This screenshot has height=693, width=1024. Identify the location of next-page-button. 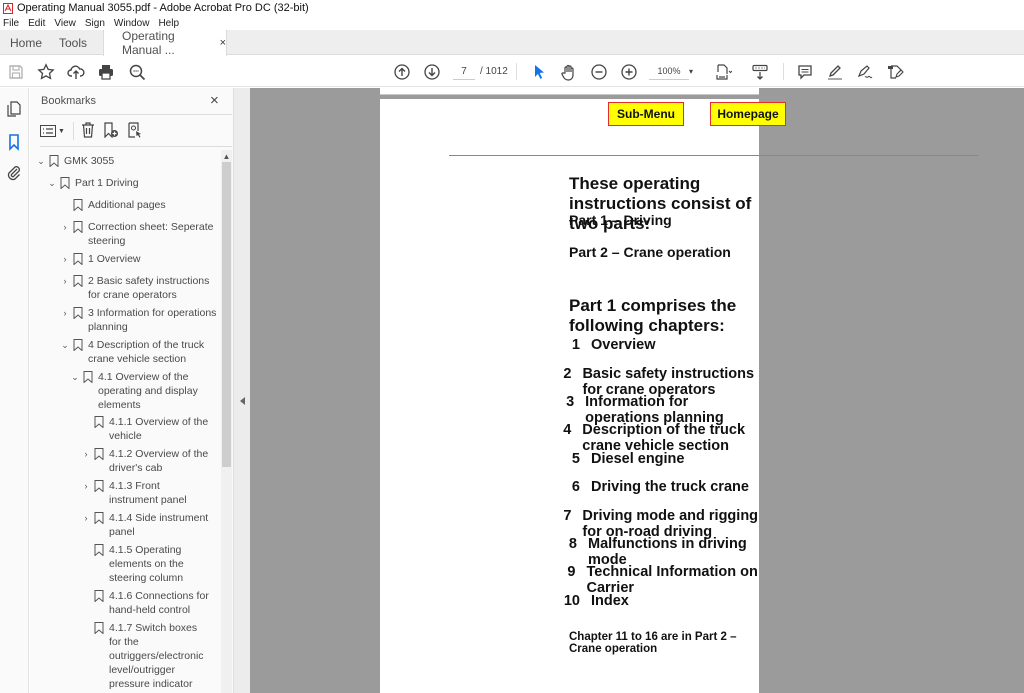
(432, 72).